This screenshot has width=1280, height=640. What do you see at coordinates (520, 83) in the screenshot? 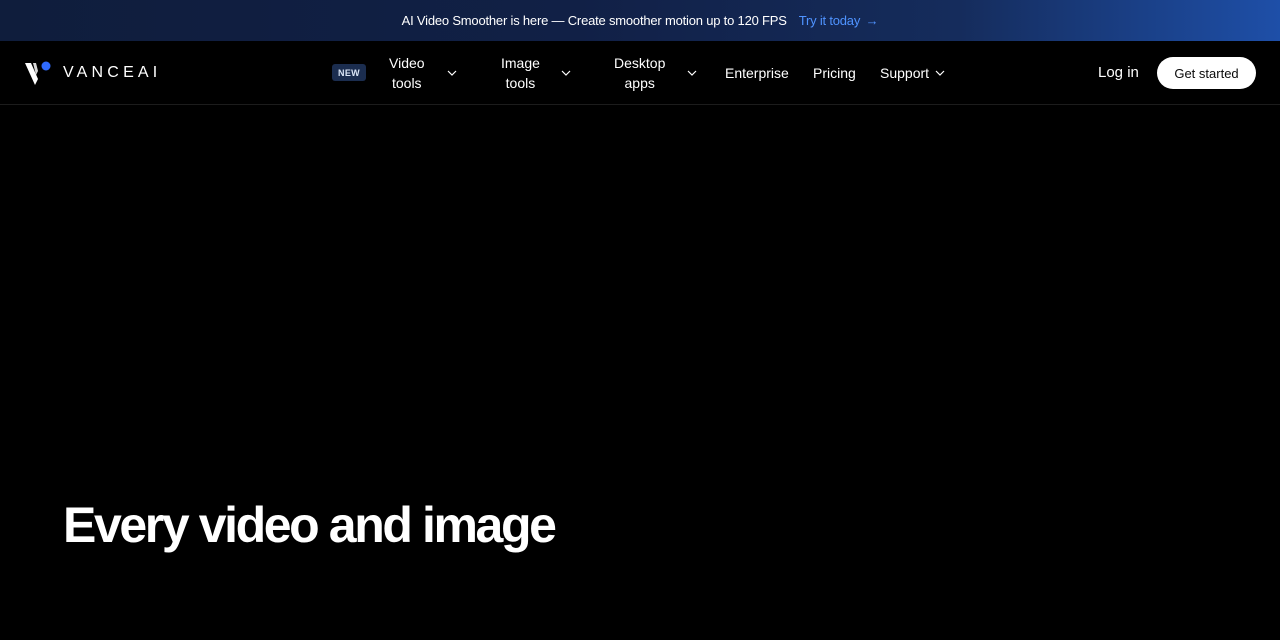
I see `nav-image-tools-line2: tools` at bounding box center [520, 83].